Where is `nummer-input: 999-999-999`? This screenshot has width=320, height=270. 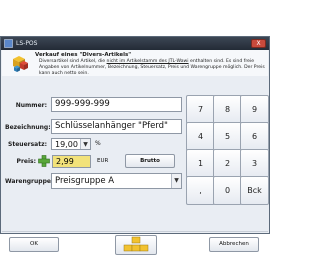
nummer-input: 999-999-999 is located at coordinates (116, 104).